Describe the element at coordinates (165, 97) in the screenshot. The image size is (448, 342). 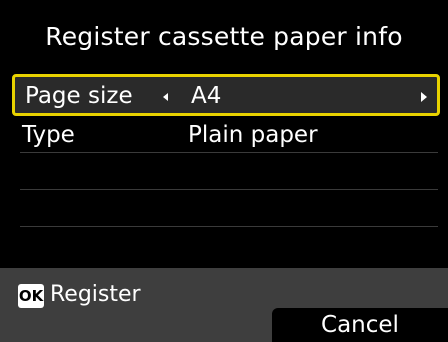
I see `left-arrow-icon` at that location.